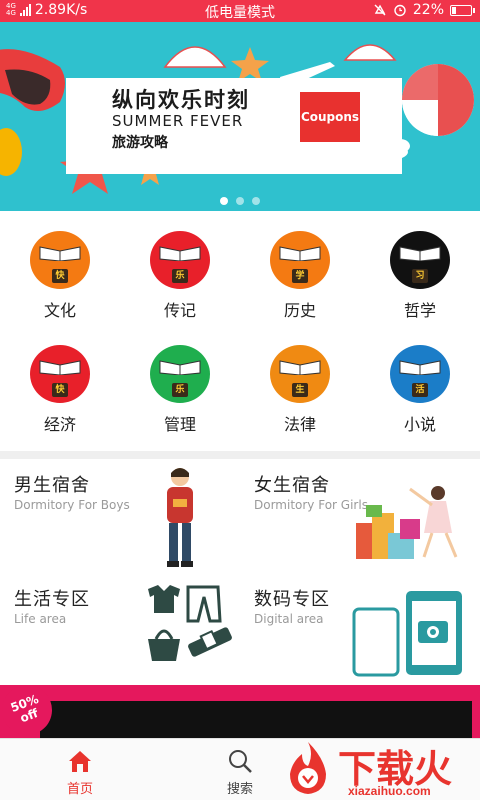 The height and width of the screenshot is (800, 480). I want to click on category-item: 快文化, so click(60, 266).